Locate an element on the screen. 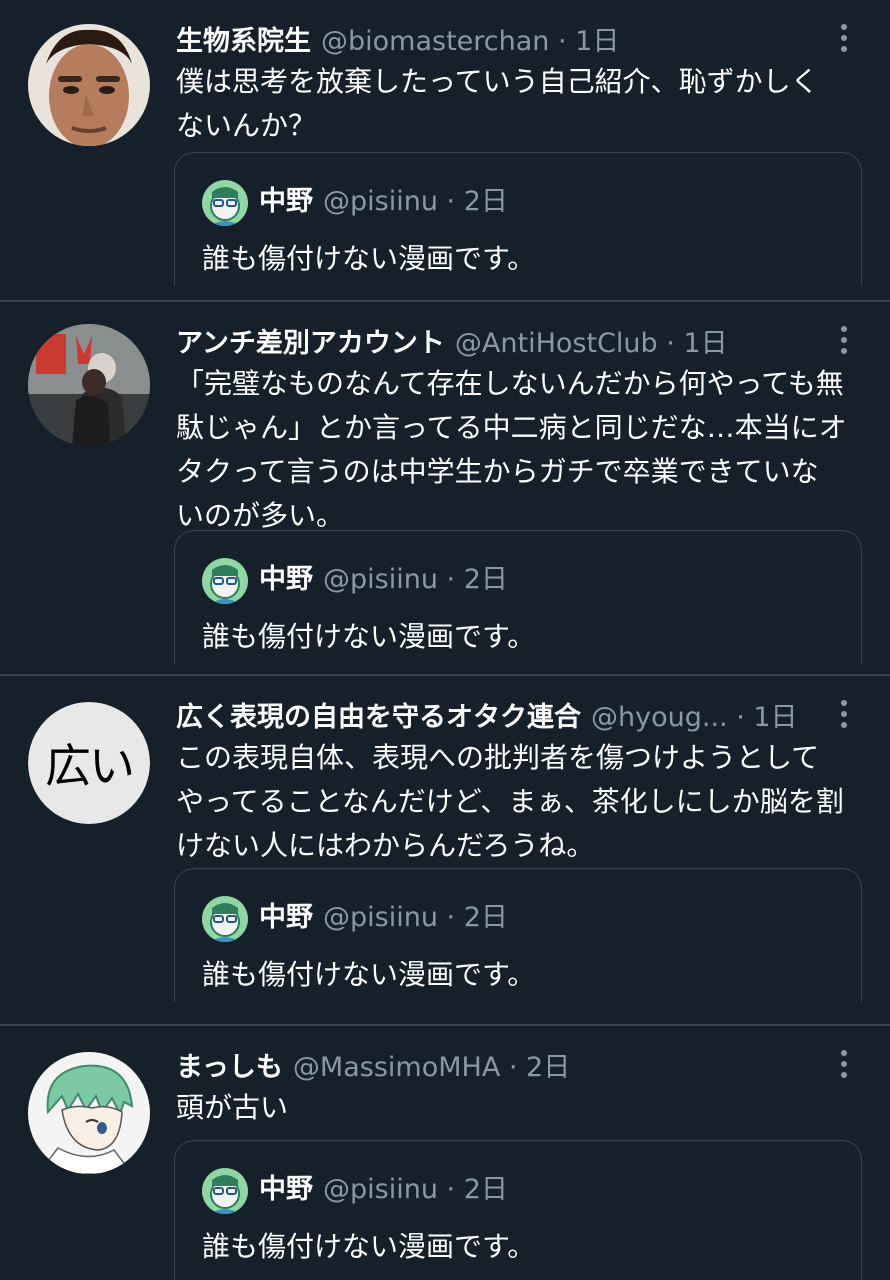 The image size is (890, 1280). tweet-text-line: 駄じゃん」とか言ってる中二病と同じだな…本当にオ is located at coordinates (511, 427).